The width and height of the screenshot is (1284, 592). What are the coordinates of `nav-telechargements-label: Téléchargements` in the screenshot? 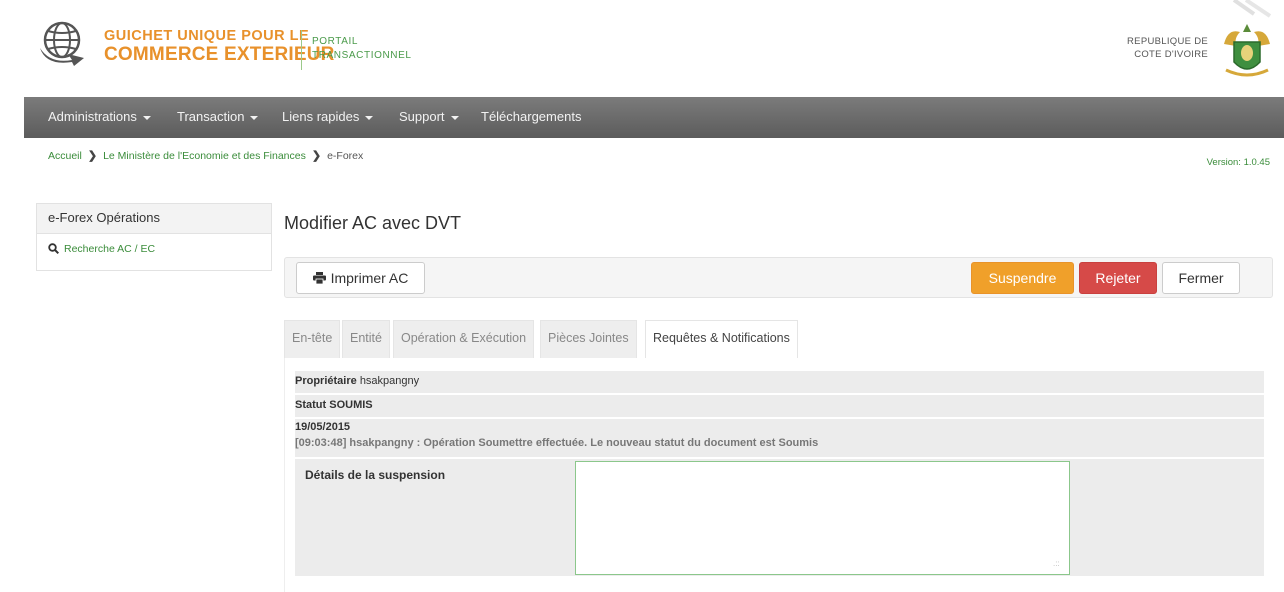 It's located at (531, 116).